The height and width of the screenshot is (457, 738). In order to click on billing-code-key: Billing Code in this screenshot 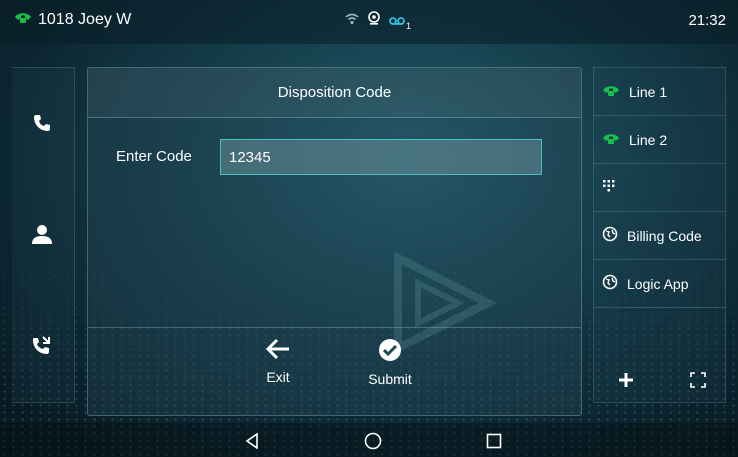, I will do `click(659, 236)`.